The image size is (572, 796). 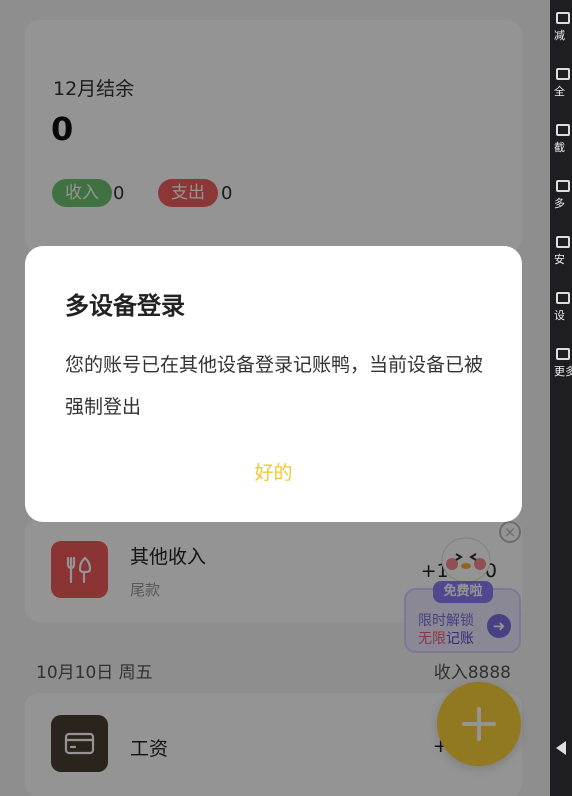 What do you see at coordinates (563, 242) in the screenshot?
I see `install-icon` at bounding box center [563, 242].